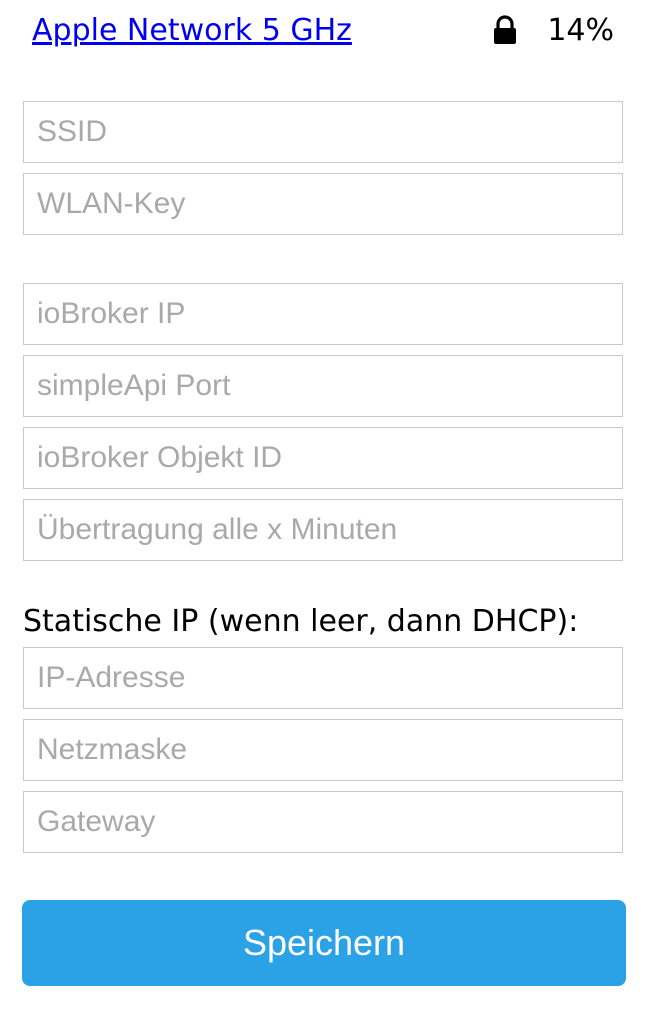 The image size is (650, 1014). I want to click on network-header: Apple Network 5 GHz 14%, so click(327, 32).